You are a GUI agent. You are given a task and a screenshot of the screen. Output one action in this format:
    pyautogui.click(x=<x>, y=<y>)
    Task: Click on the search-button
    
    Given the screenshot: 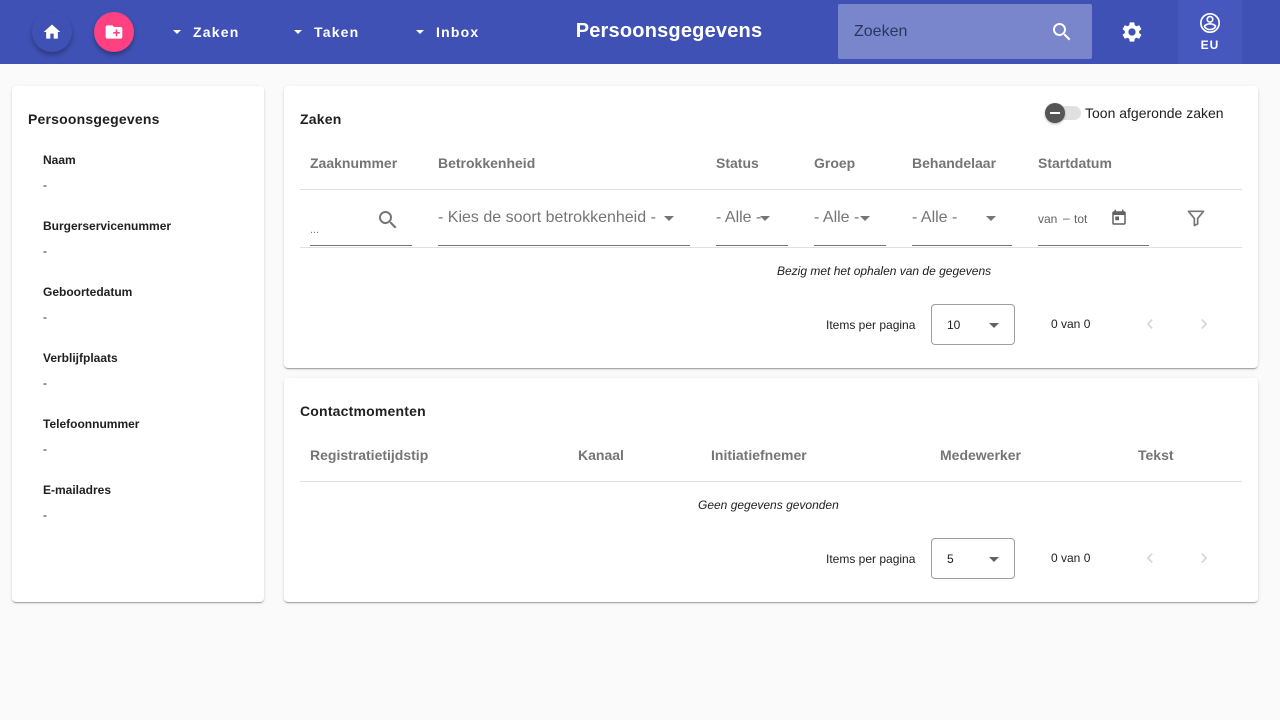 What is the action you would take?
    pyautogui.click(x=1062, y=34)
    